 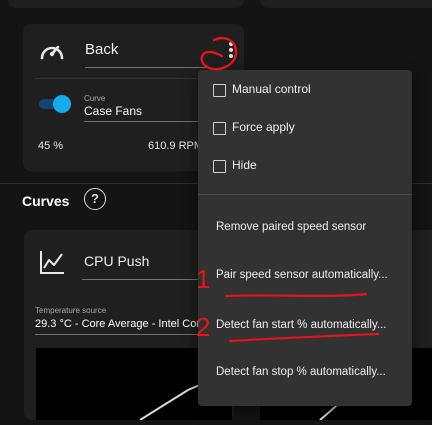 I want to click on kebab-menu-icon, so click(x=231, y=52).